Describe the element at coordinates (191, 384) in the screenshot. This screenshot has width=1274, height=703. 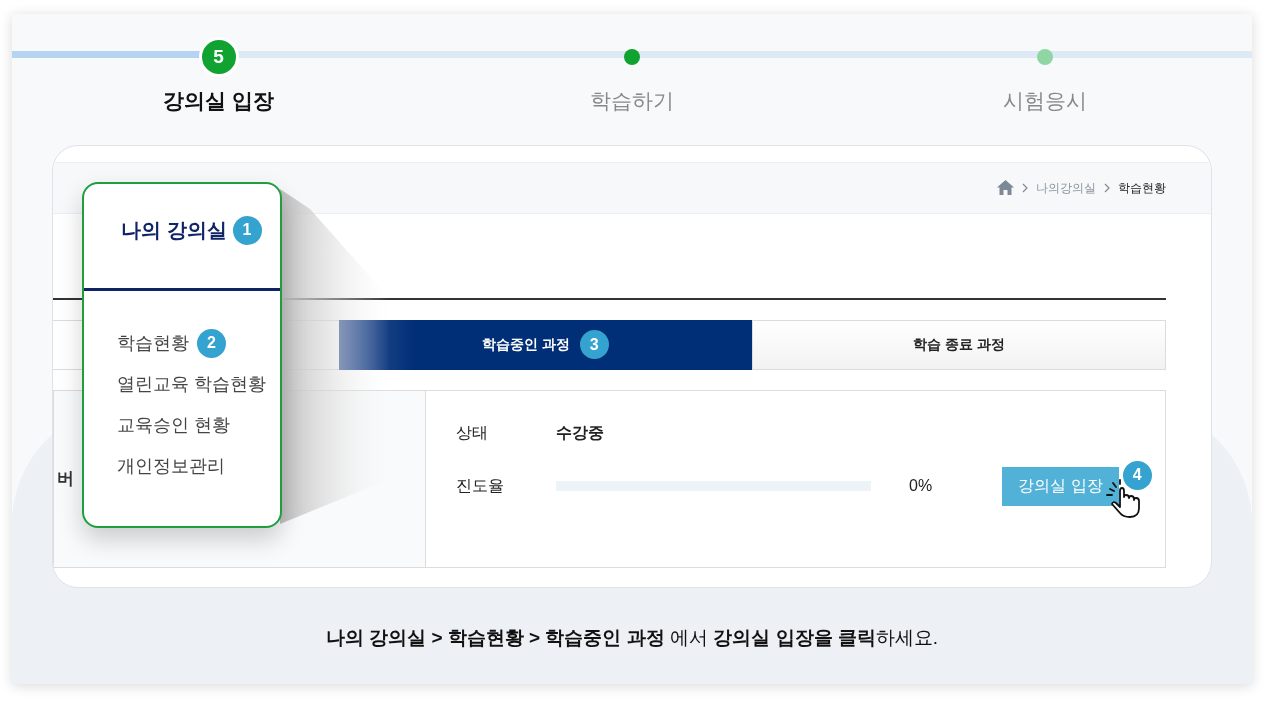
I see `menu-item: 열린교육 학습현황` at that location.